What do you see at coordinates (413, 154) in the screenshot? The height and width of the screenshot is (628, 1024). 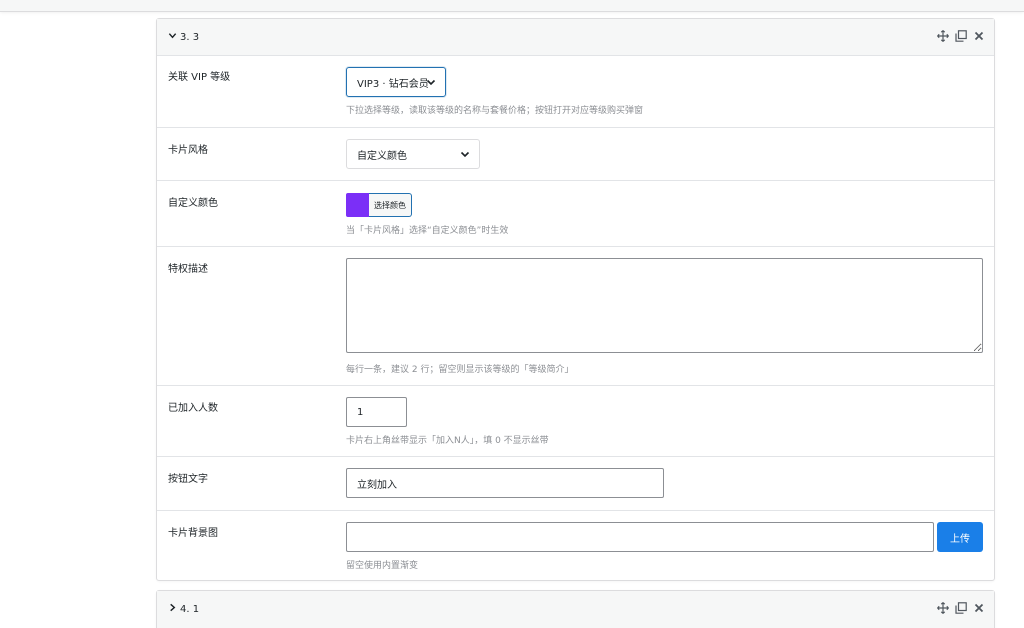 I see `card-style-select: 自定义颜色` at bounding box center [413, 154].